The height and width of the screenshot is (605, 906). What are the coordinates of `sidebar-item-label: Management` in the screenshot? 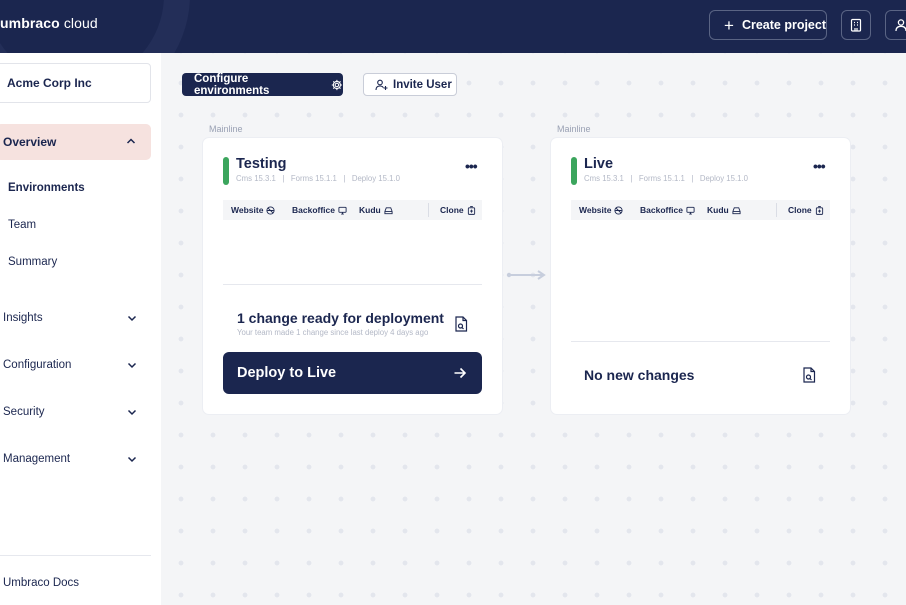 It's located at (37, 459).